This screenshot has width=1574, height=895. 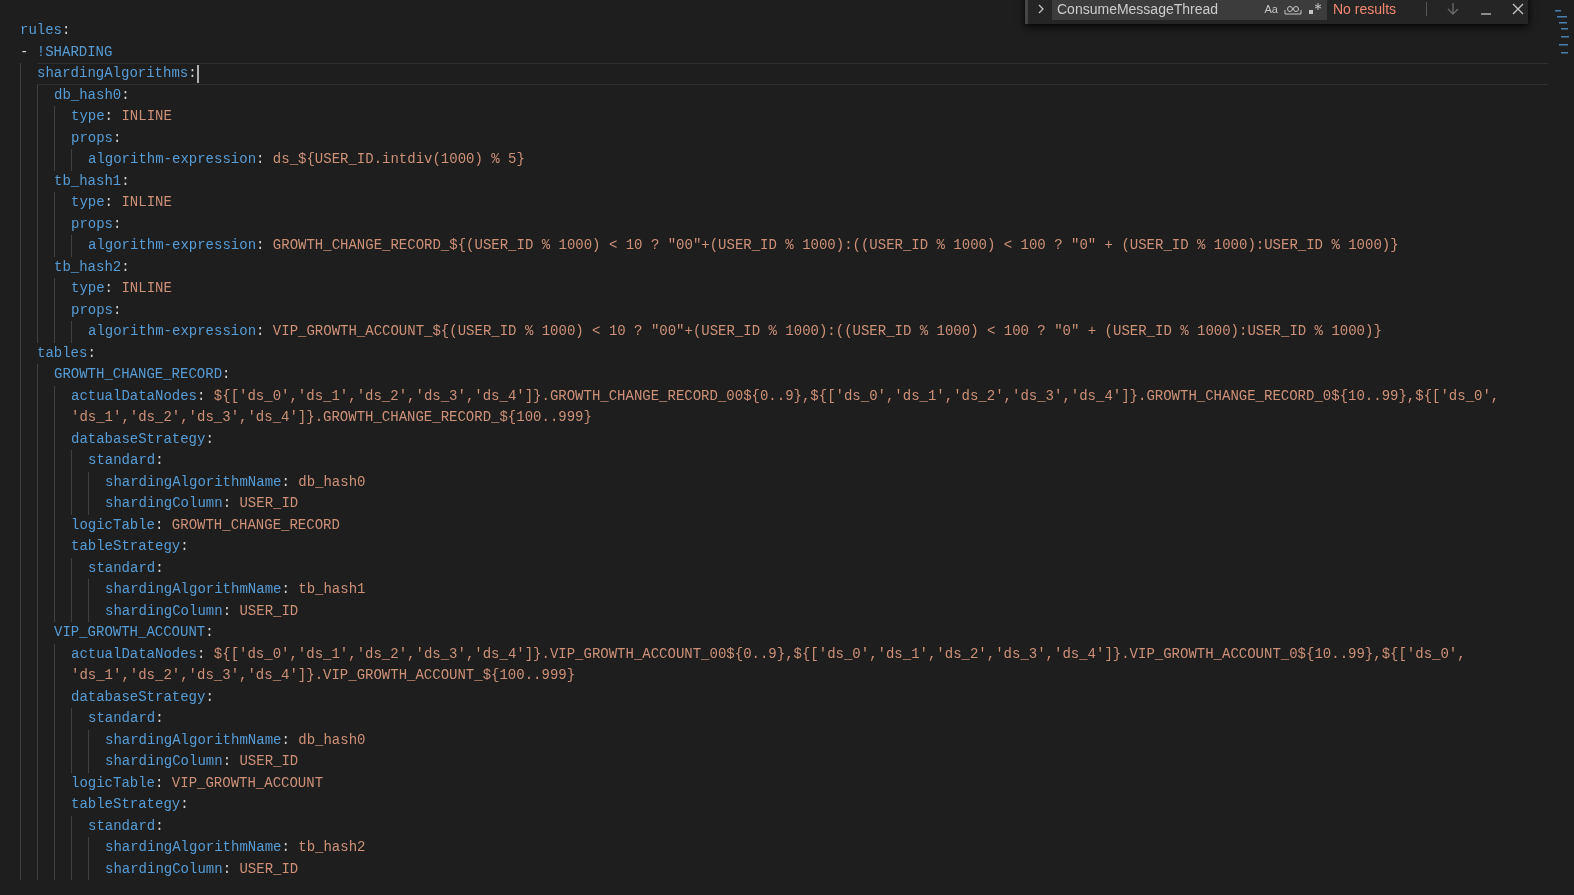 What do you see at coordinates (88, 267) in the screenshot?
I see `yaml-key: tb_hash2` at bounding box center [88, 267].